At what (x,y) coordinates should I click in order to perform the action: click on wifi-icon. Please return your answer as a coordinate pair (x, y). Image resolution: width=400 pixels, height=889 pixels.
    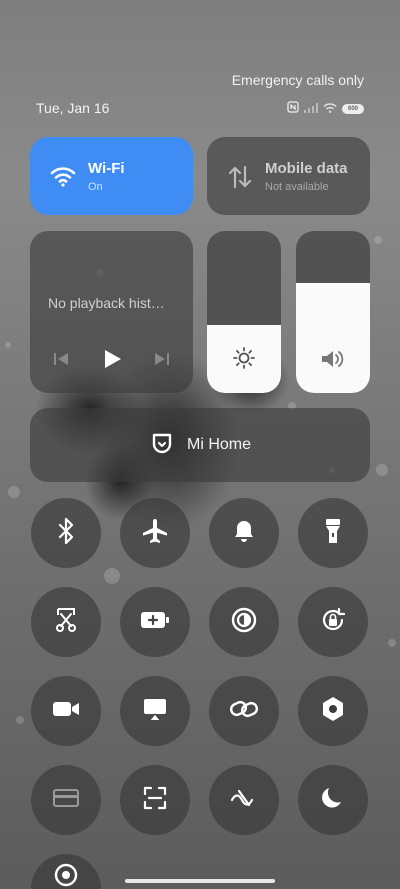
    Looking at the image, I should click on (63, 178).